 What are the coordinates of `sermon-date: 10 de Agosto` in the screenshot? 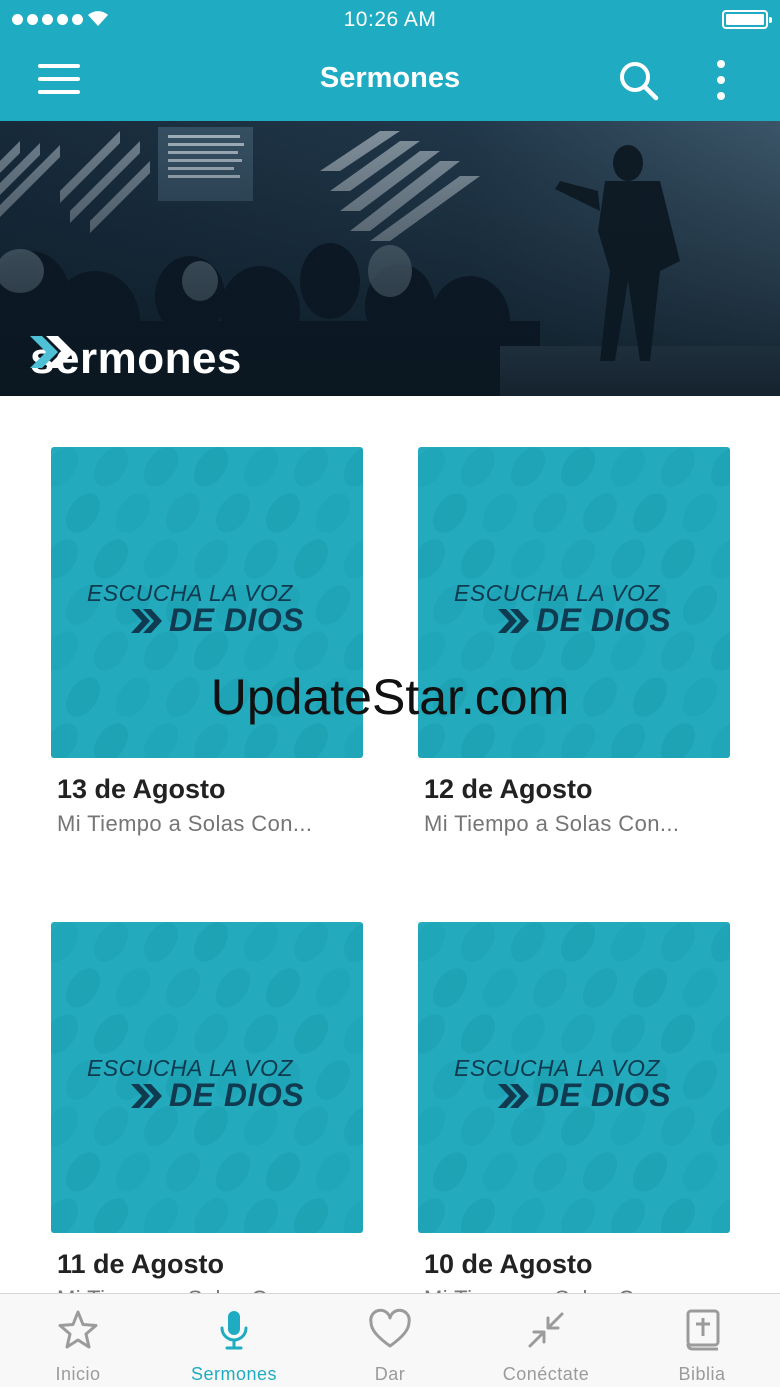 It's located at (508, 1264).